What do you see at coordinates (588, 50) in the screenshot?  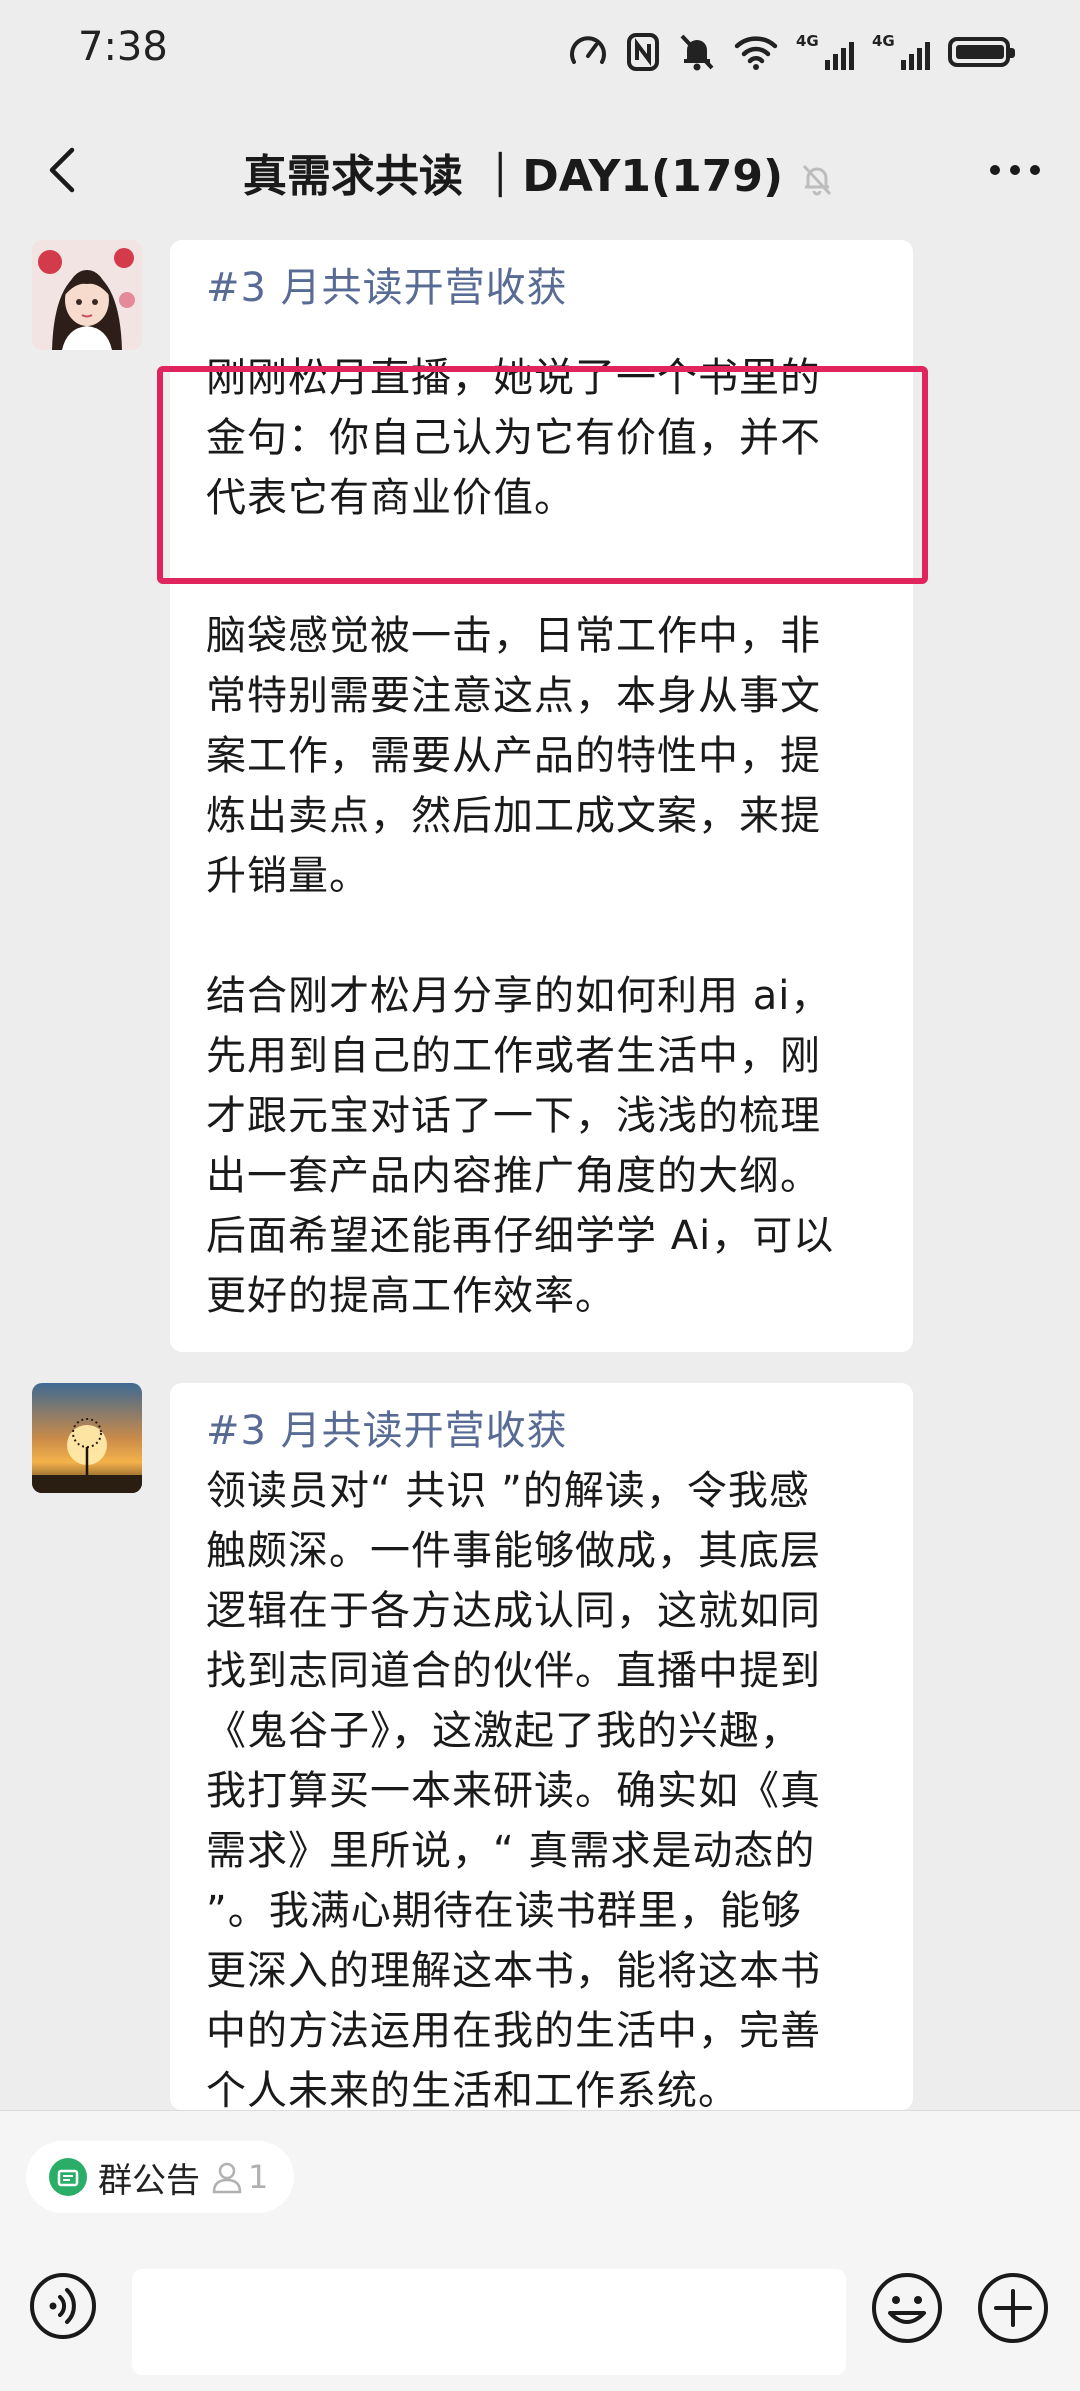 I see `speed-gauge-icon` at bounding box center [588, 50].